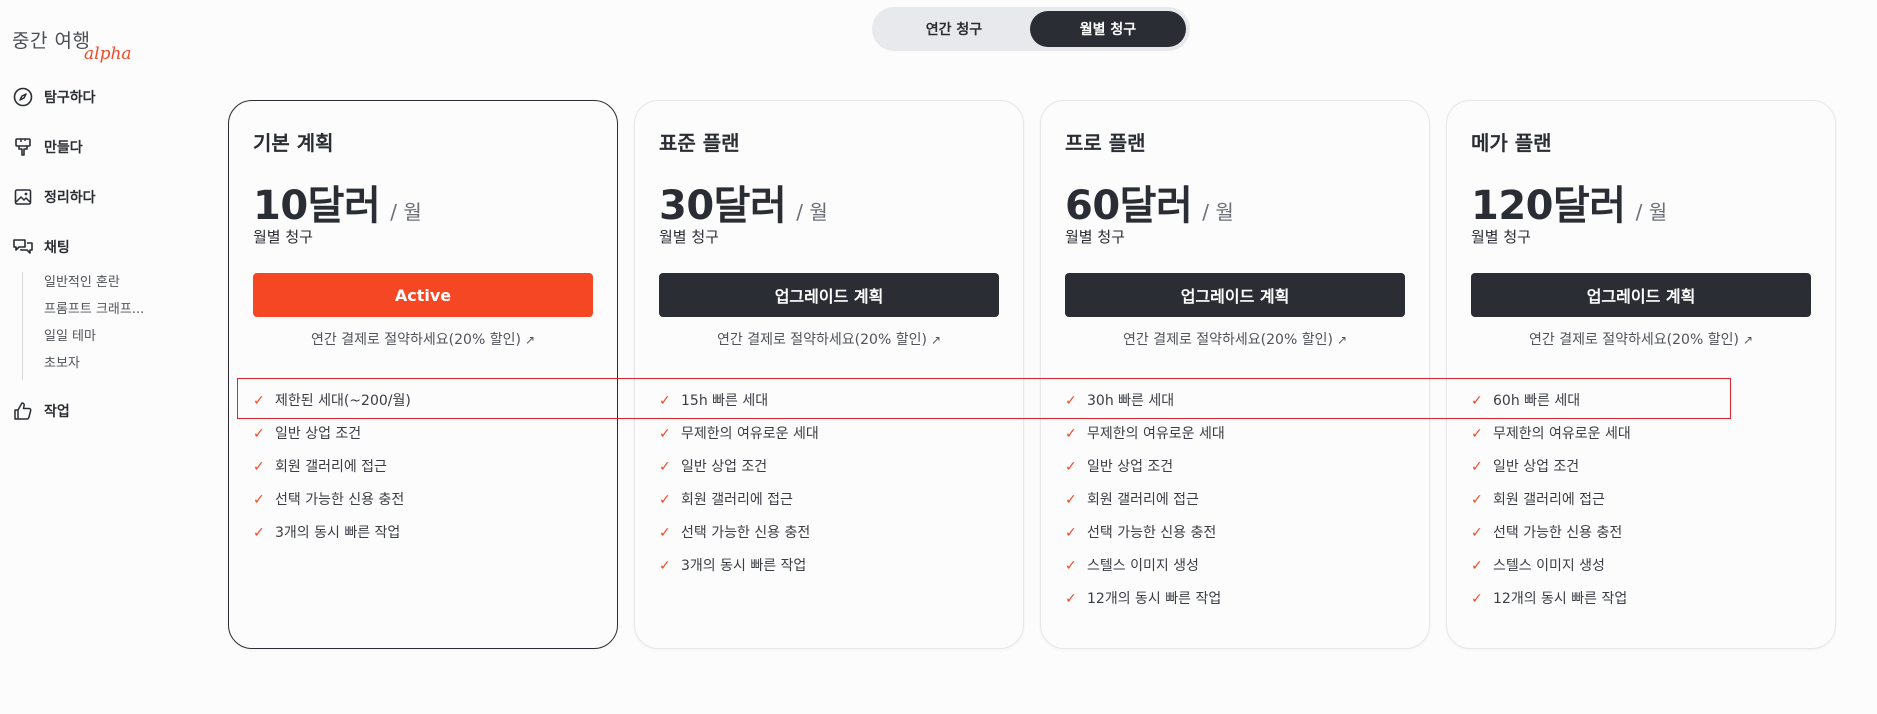 This screenshot has height=714, width=1877. Describe the element at coordinates (54, 97) in the screenshot. I see `sidebar-item-explore: 탐구하다` at that location.